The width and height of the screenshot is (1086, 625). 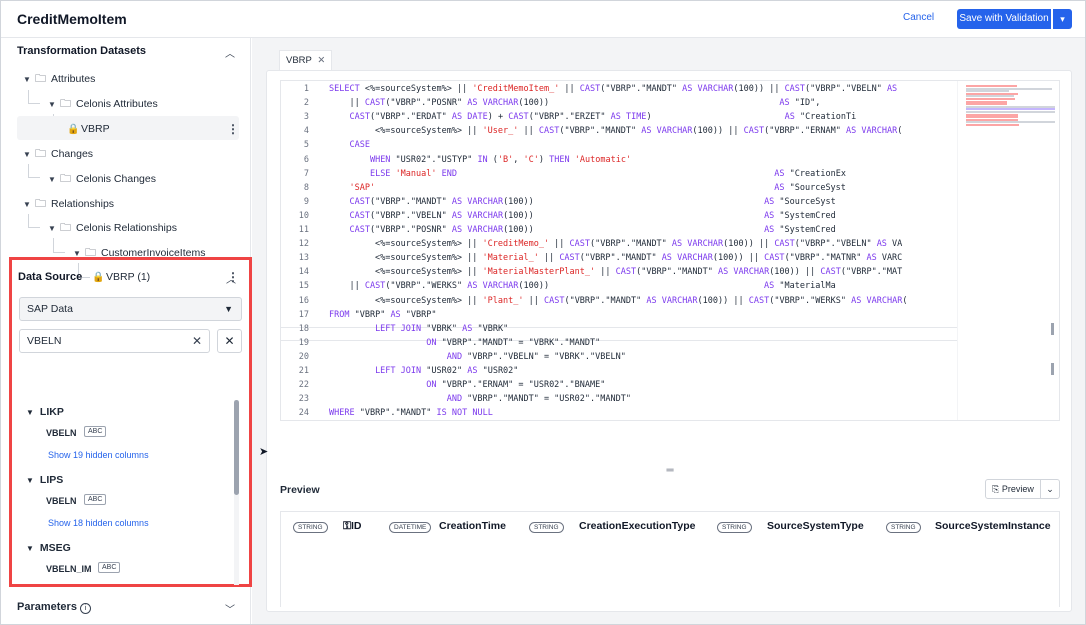 I want to click on table-item-mseg: ▼ MSEG, so click(x=48, y=548).